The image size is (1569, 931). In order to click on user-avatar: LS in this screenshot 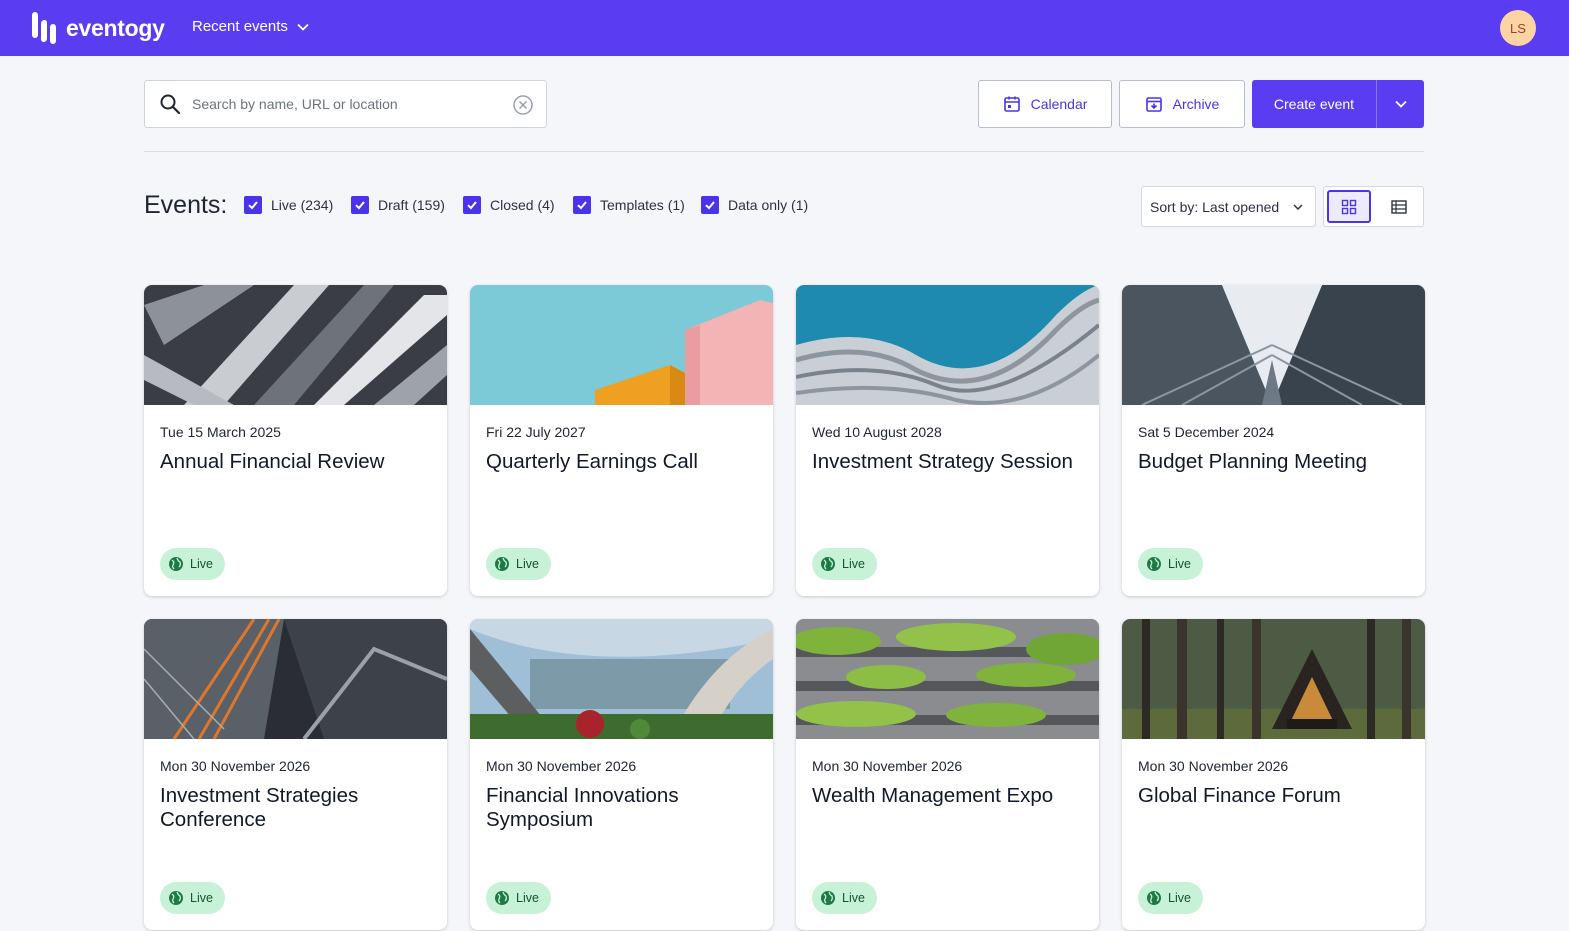, I will do `click(1518, 28)`.